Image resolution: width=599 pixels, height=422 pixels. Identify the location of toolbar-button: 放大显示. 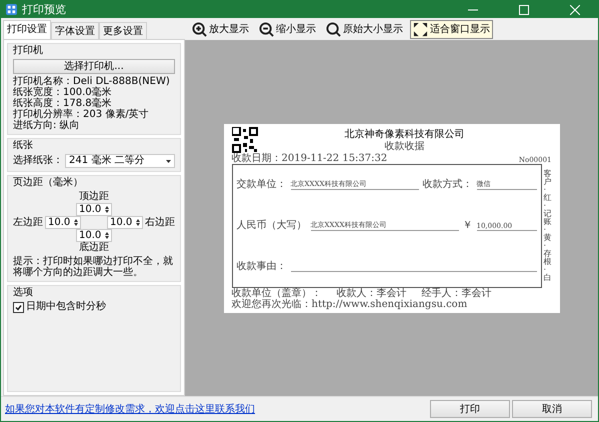
(220, 29).